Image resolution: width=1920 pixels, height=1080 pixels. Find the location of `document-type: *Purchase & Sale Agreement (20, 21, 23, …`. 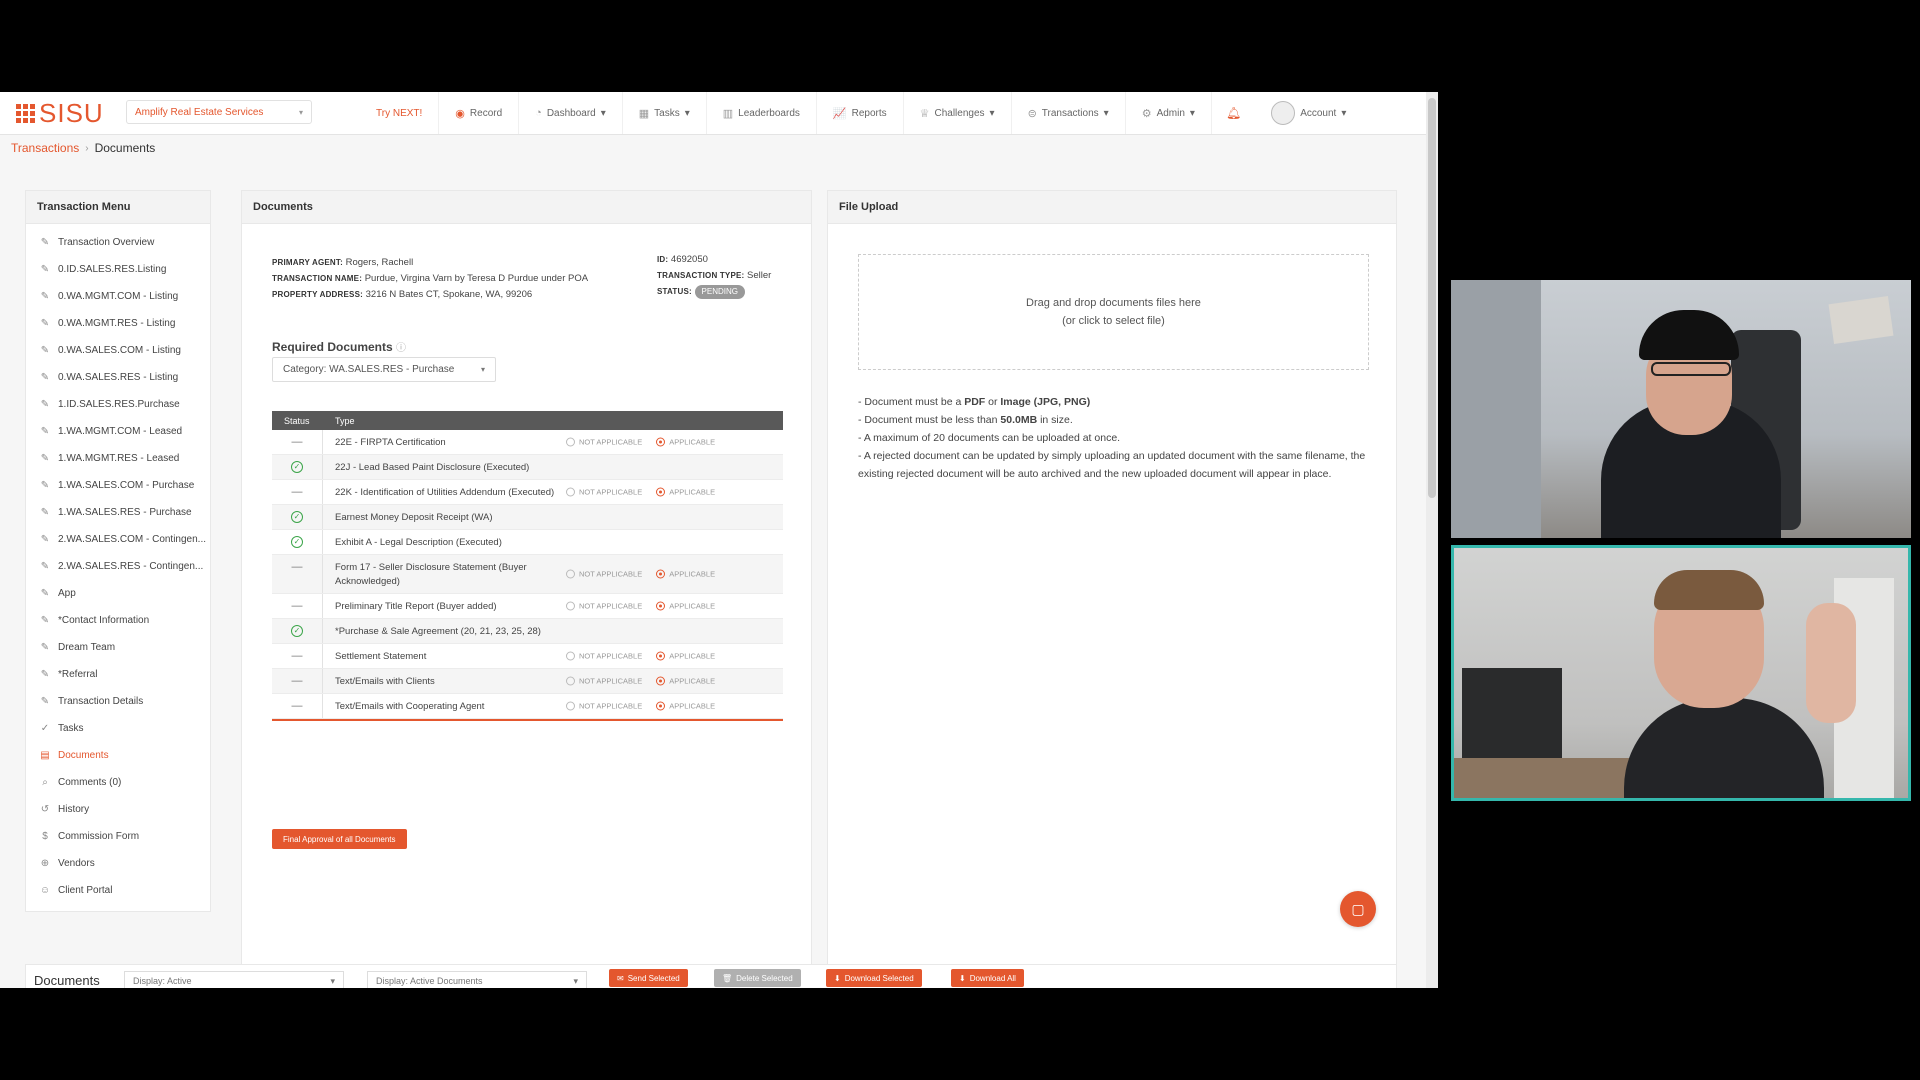

document-type: *Purchase & Sale Agreement (20, 21, 23, … is located at coordinates (438, 631).